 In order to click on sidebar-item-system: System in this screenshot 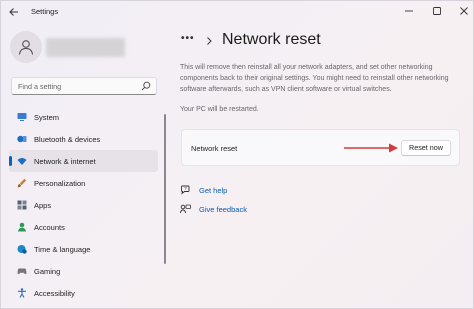, I will do `click(83, 117)`.